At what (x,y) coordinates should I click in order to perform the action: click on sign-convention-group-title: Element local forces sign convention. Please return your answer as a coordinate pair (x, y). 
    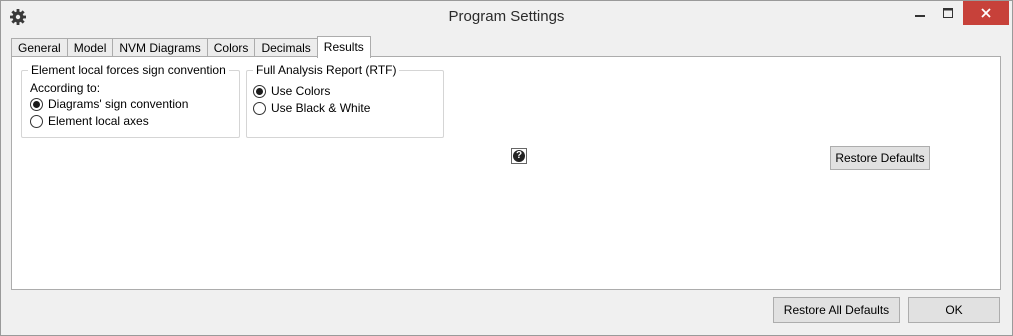
    Looking at the image, I should click on (128, 70).